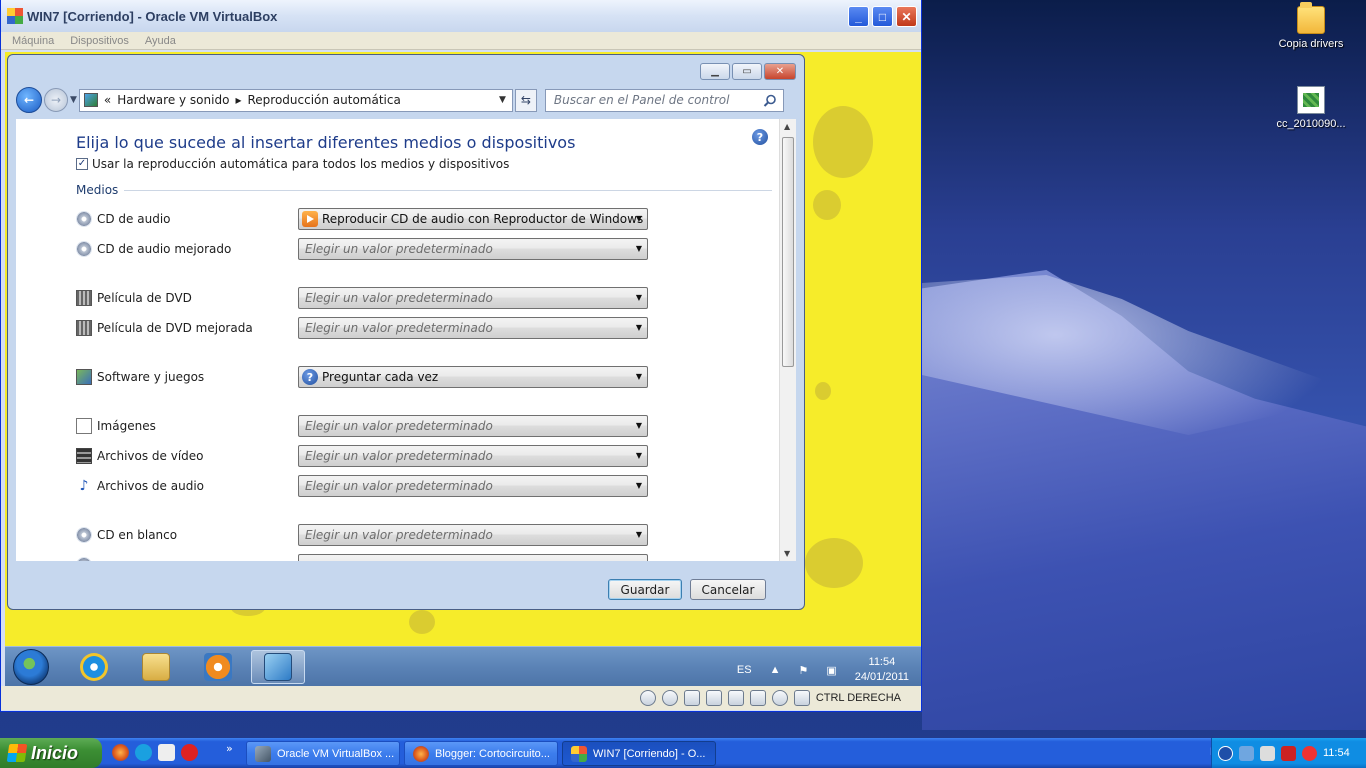 The height and width of the screenshot is (768, 1366). What do you see at coordinates (473, 557) in the screenshot?
I see `partial-select` at bounding box center [473, 557].